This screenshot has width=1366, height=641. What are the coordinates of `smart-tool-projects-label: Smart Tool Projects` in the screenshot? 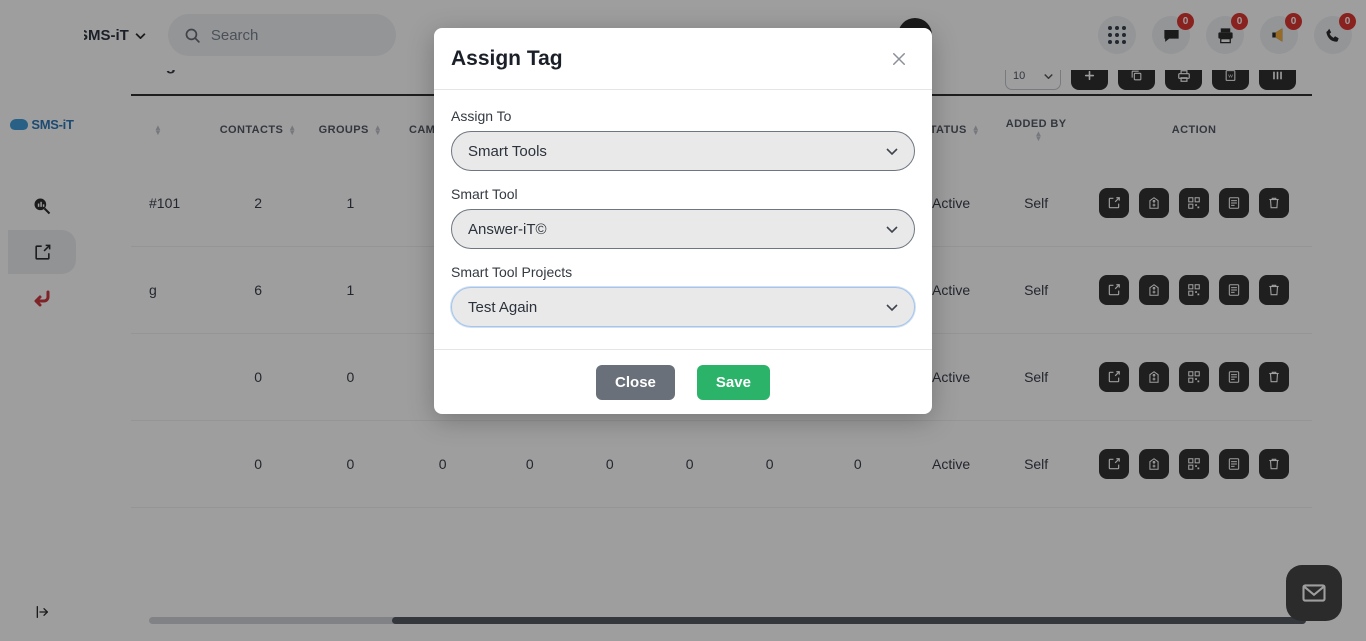 It's located at (512, 272).